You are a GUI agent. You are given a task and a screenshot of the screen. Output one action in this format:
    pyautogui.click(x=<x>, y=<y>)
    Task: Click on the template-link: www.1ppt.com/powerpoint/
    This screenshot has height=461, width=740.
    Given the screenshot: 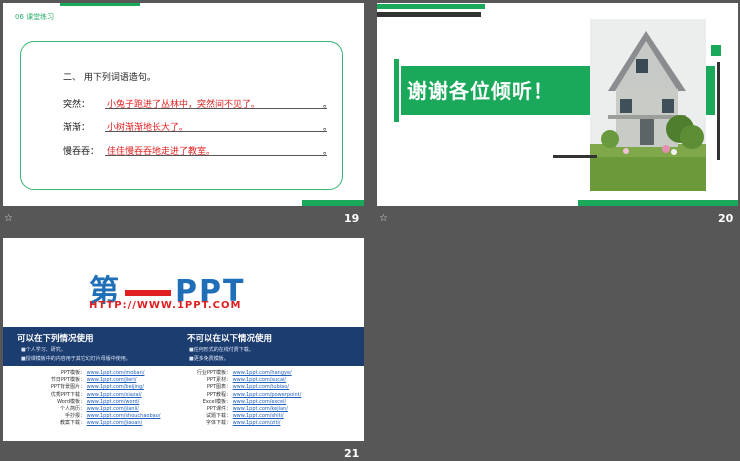 What is the action you would take?
    pyautogui.click(x=267, y=395)
    